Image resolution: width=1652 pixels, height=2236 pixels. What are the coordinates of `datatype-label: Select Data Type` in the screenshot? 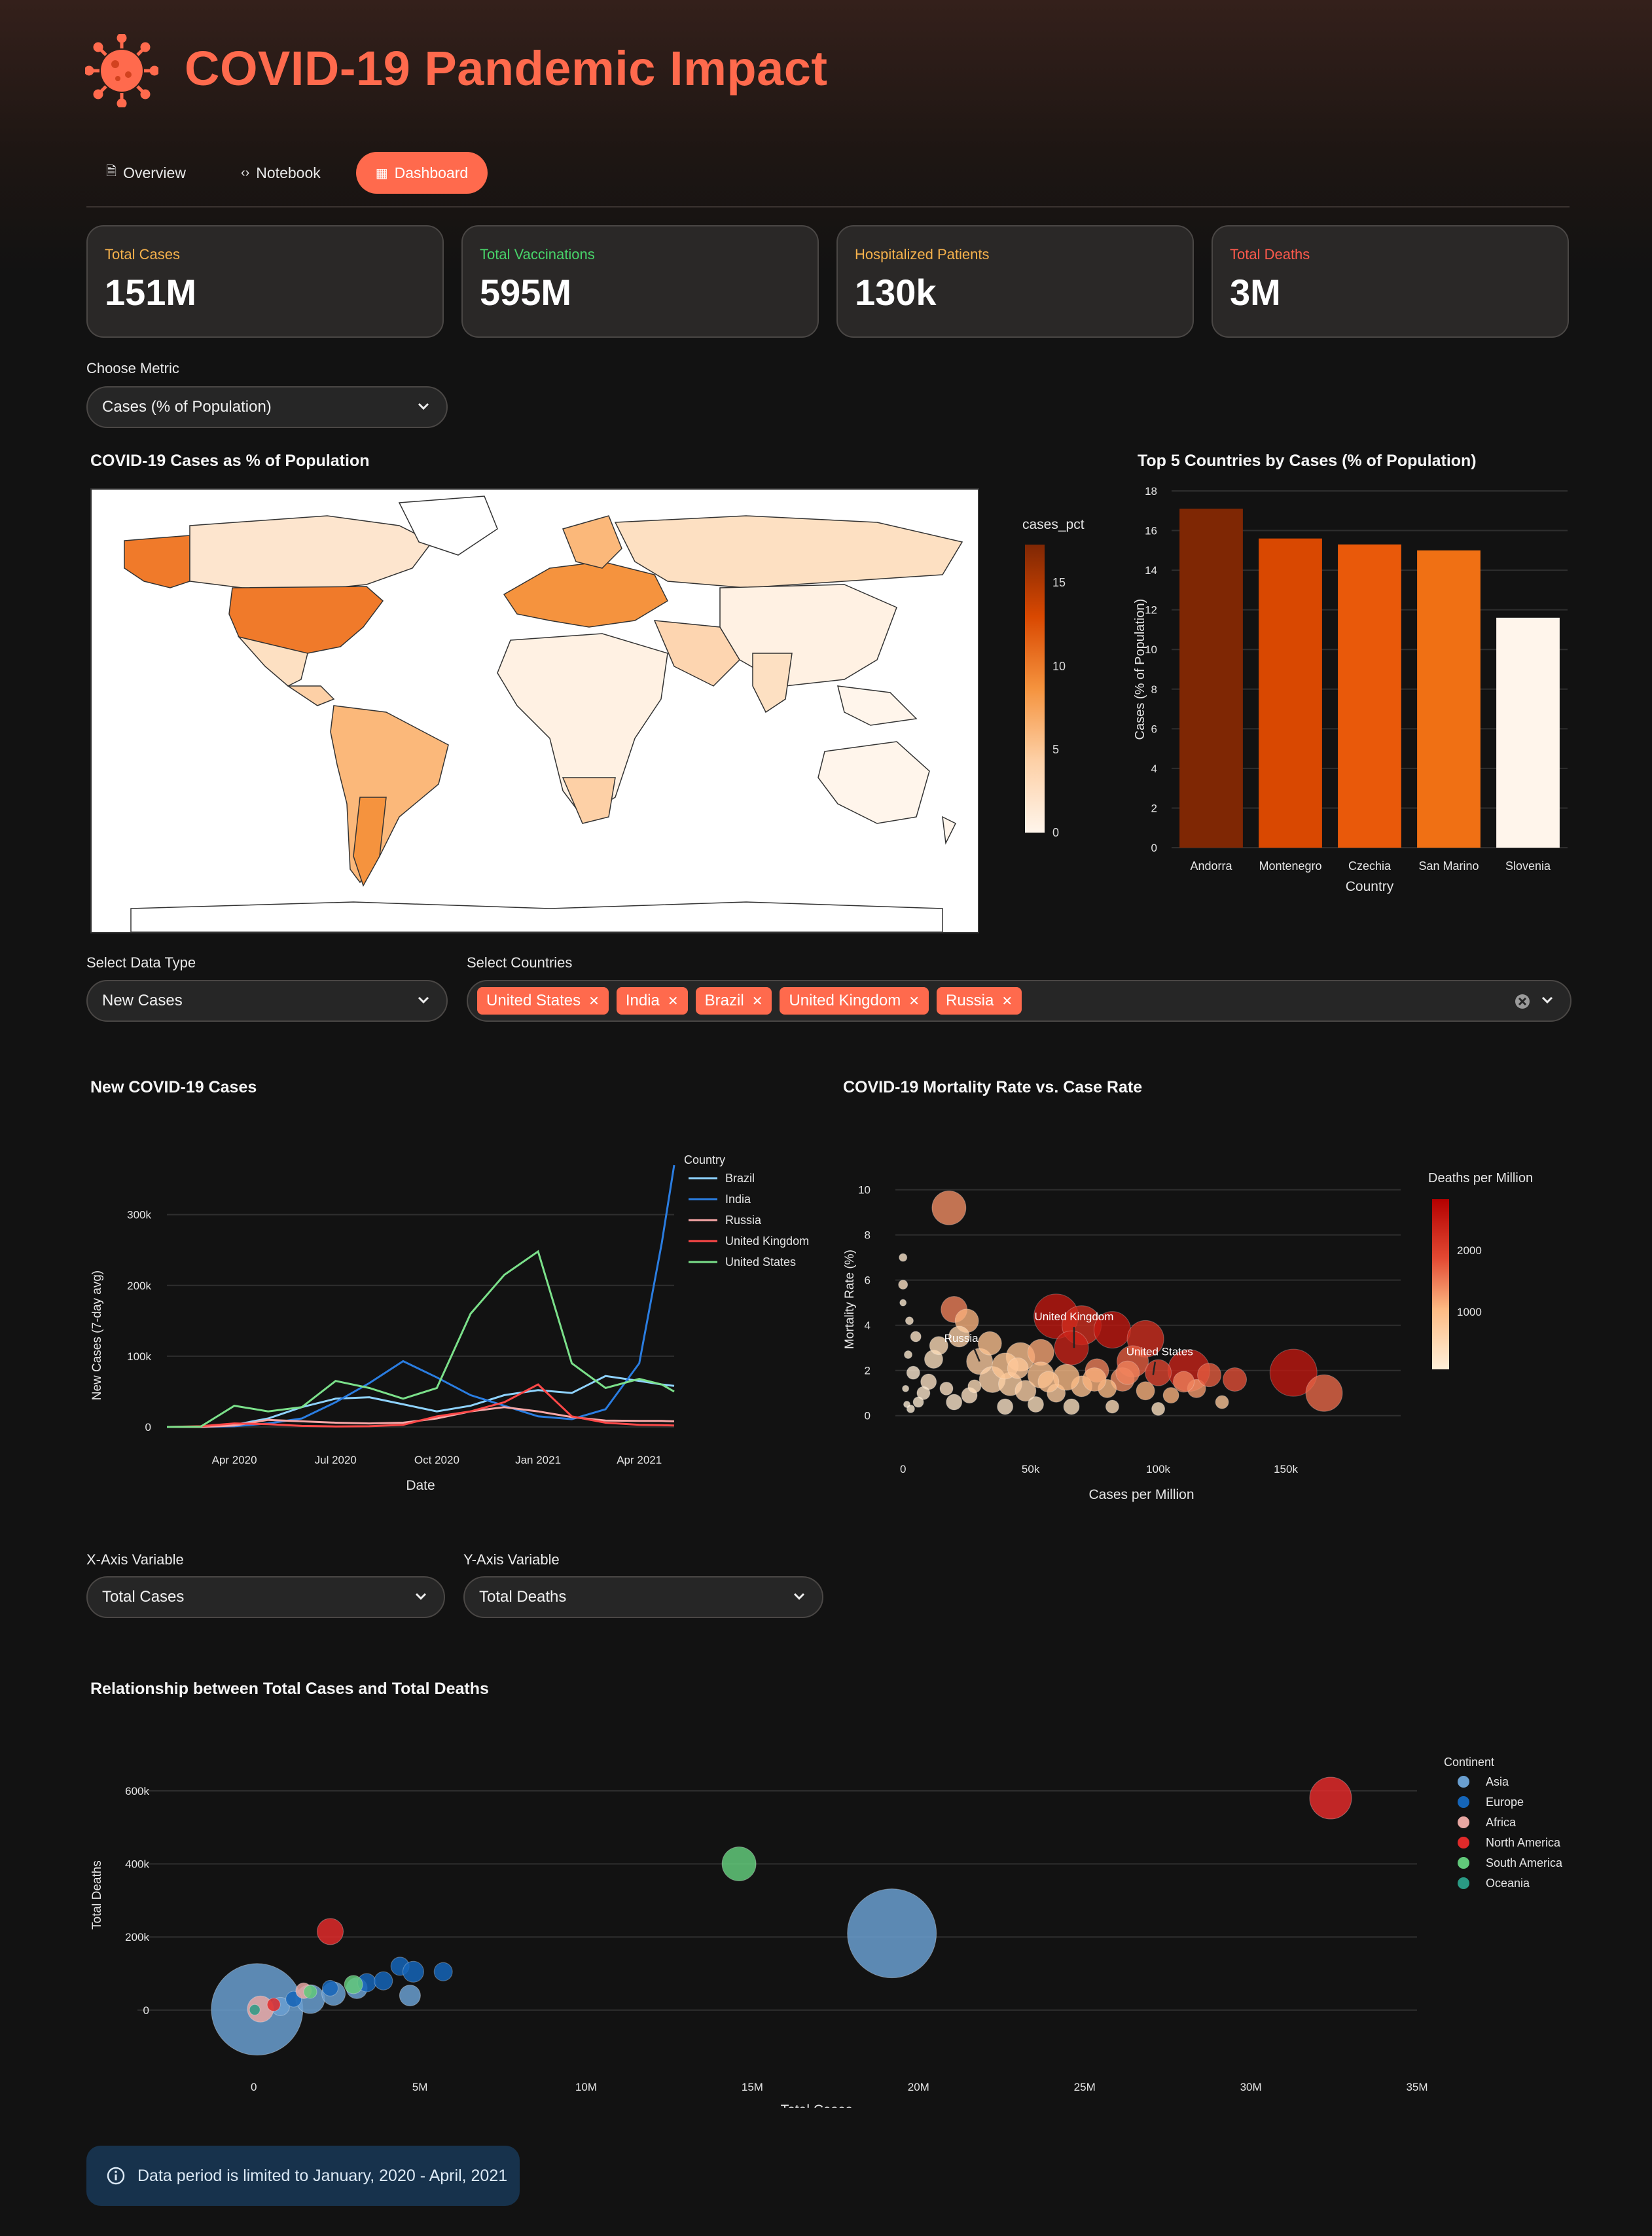 It's located at (141, 962).